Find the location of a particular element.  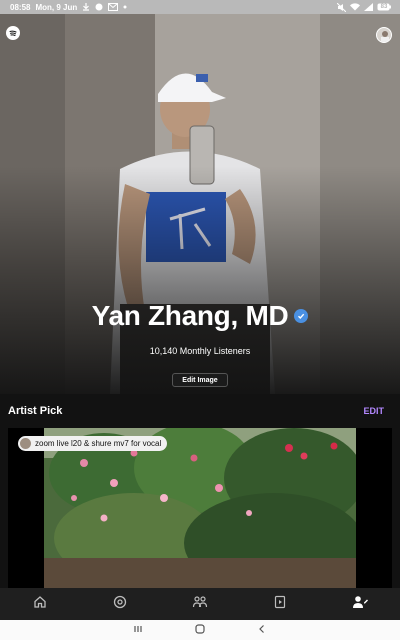

system-nav-bar is located at coordinates (200, 630).